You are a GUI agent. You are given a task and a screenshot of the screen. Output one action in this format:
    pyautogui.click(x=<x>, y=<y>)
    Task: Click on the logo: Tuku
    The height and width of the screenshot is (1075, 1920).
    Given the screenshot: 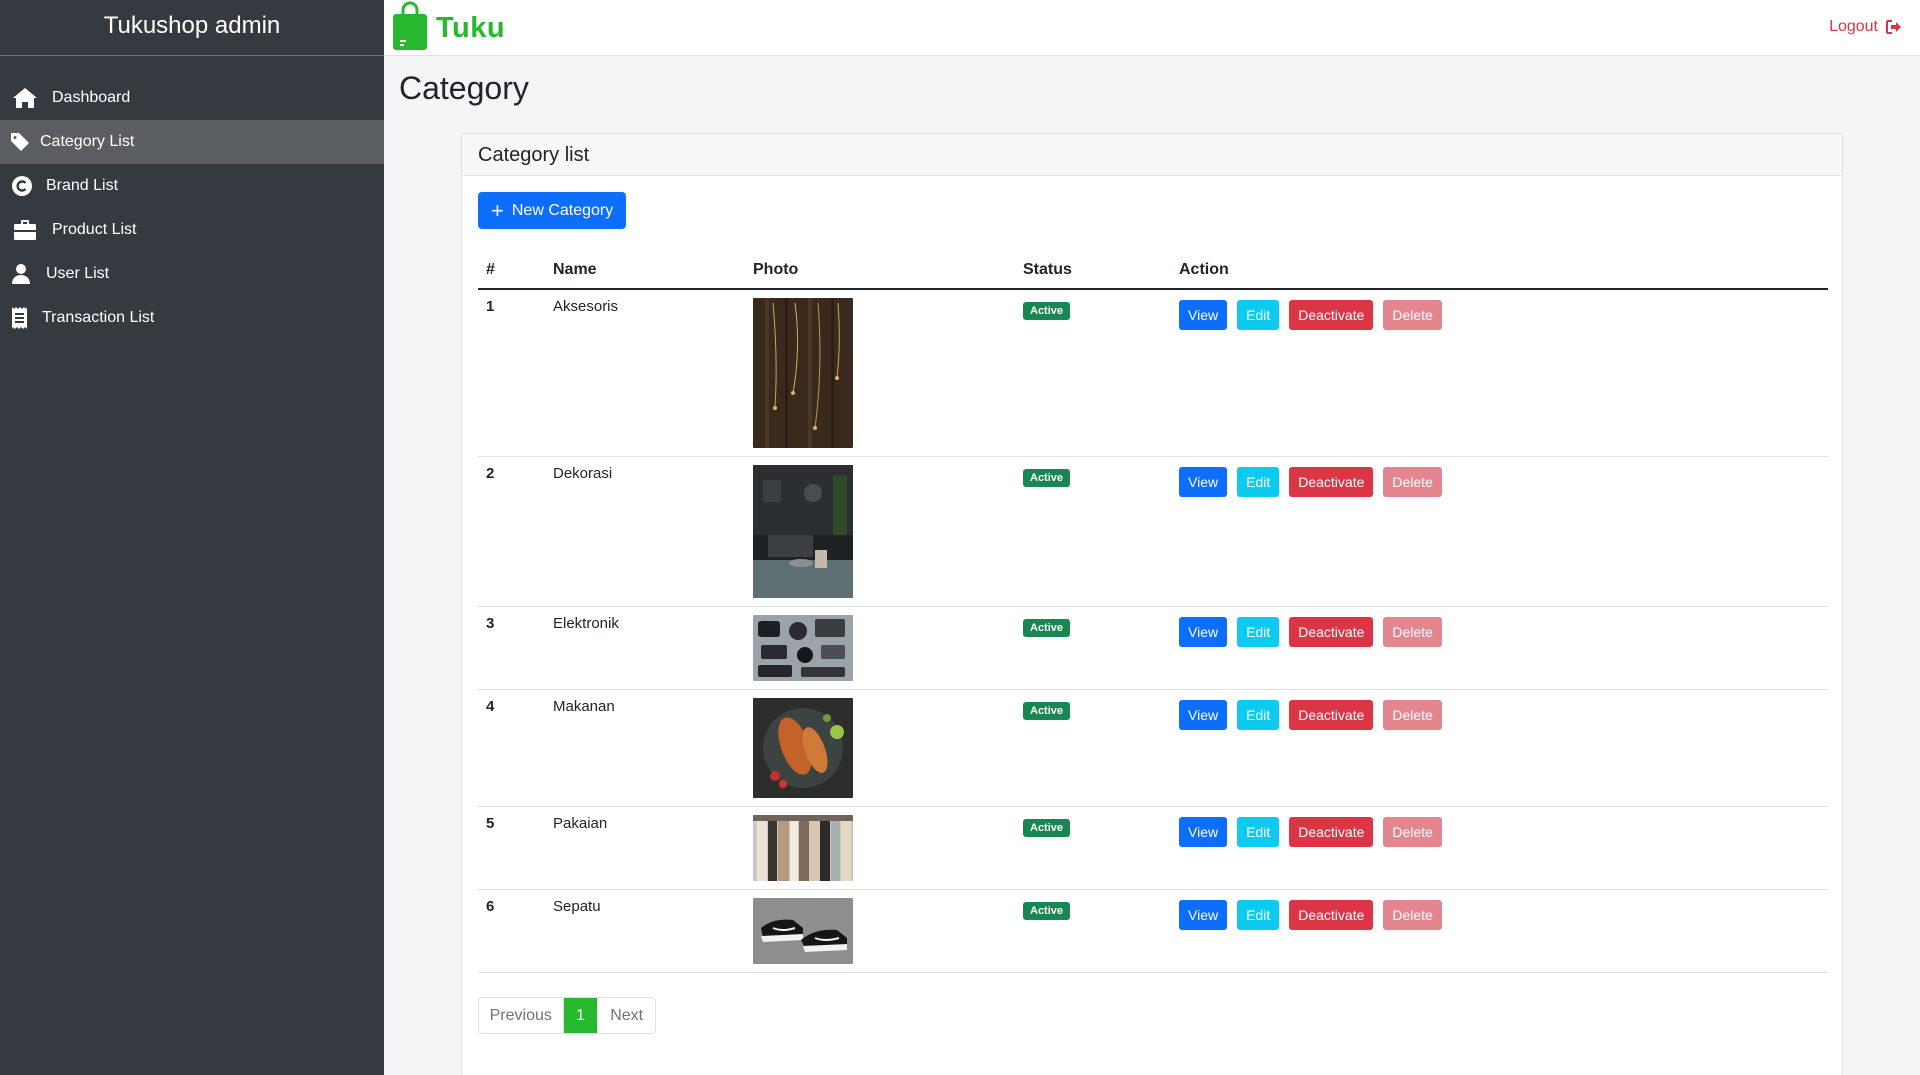 What is the action you would take?
    pyautogui.click(x=448, y=28)
    